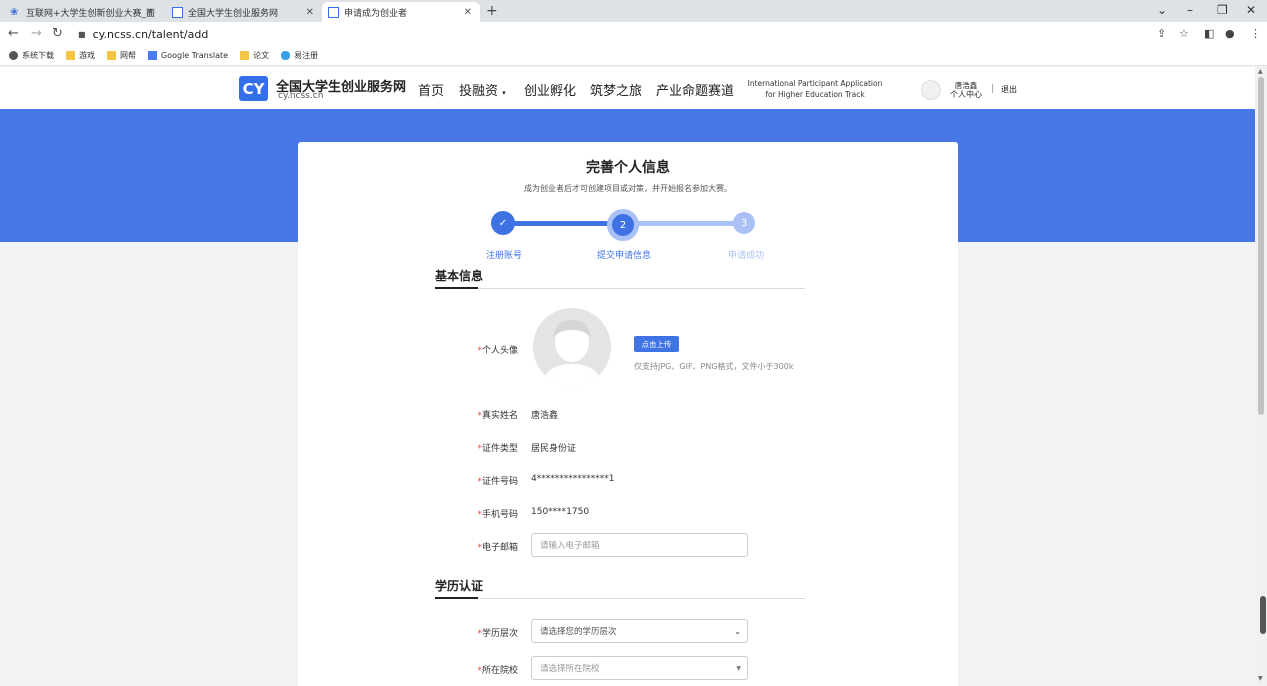 Image resolution: width=1267 pixels, height=686 pixels. I want to click on label-text: 个人头像, so click(499, 351).